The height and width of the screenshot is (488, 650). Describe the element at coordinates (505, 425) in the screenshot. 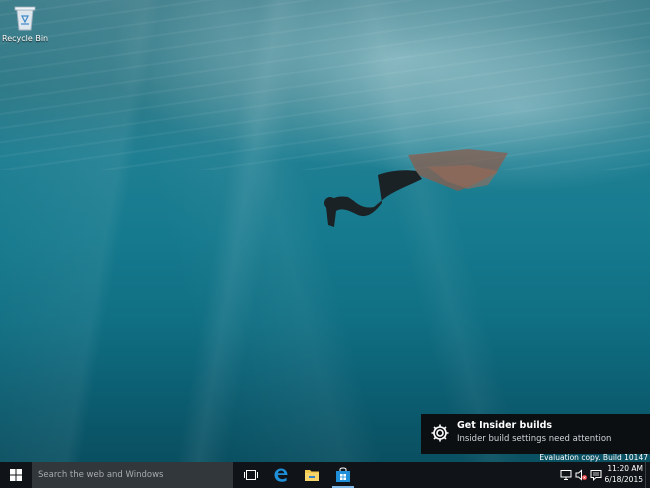

I see `notification-title: Get Insider builds` at that location.